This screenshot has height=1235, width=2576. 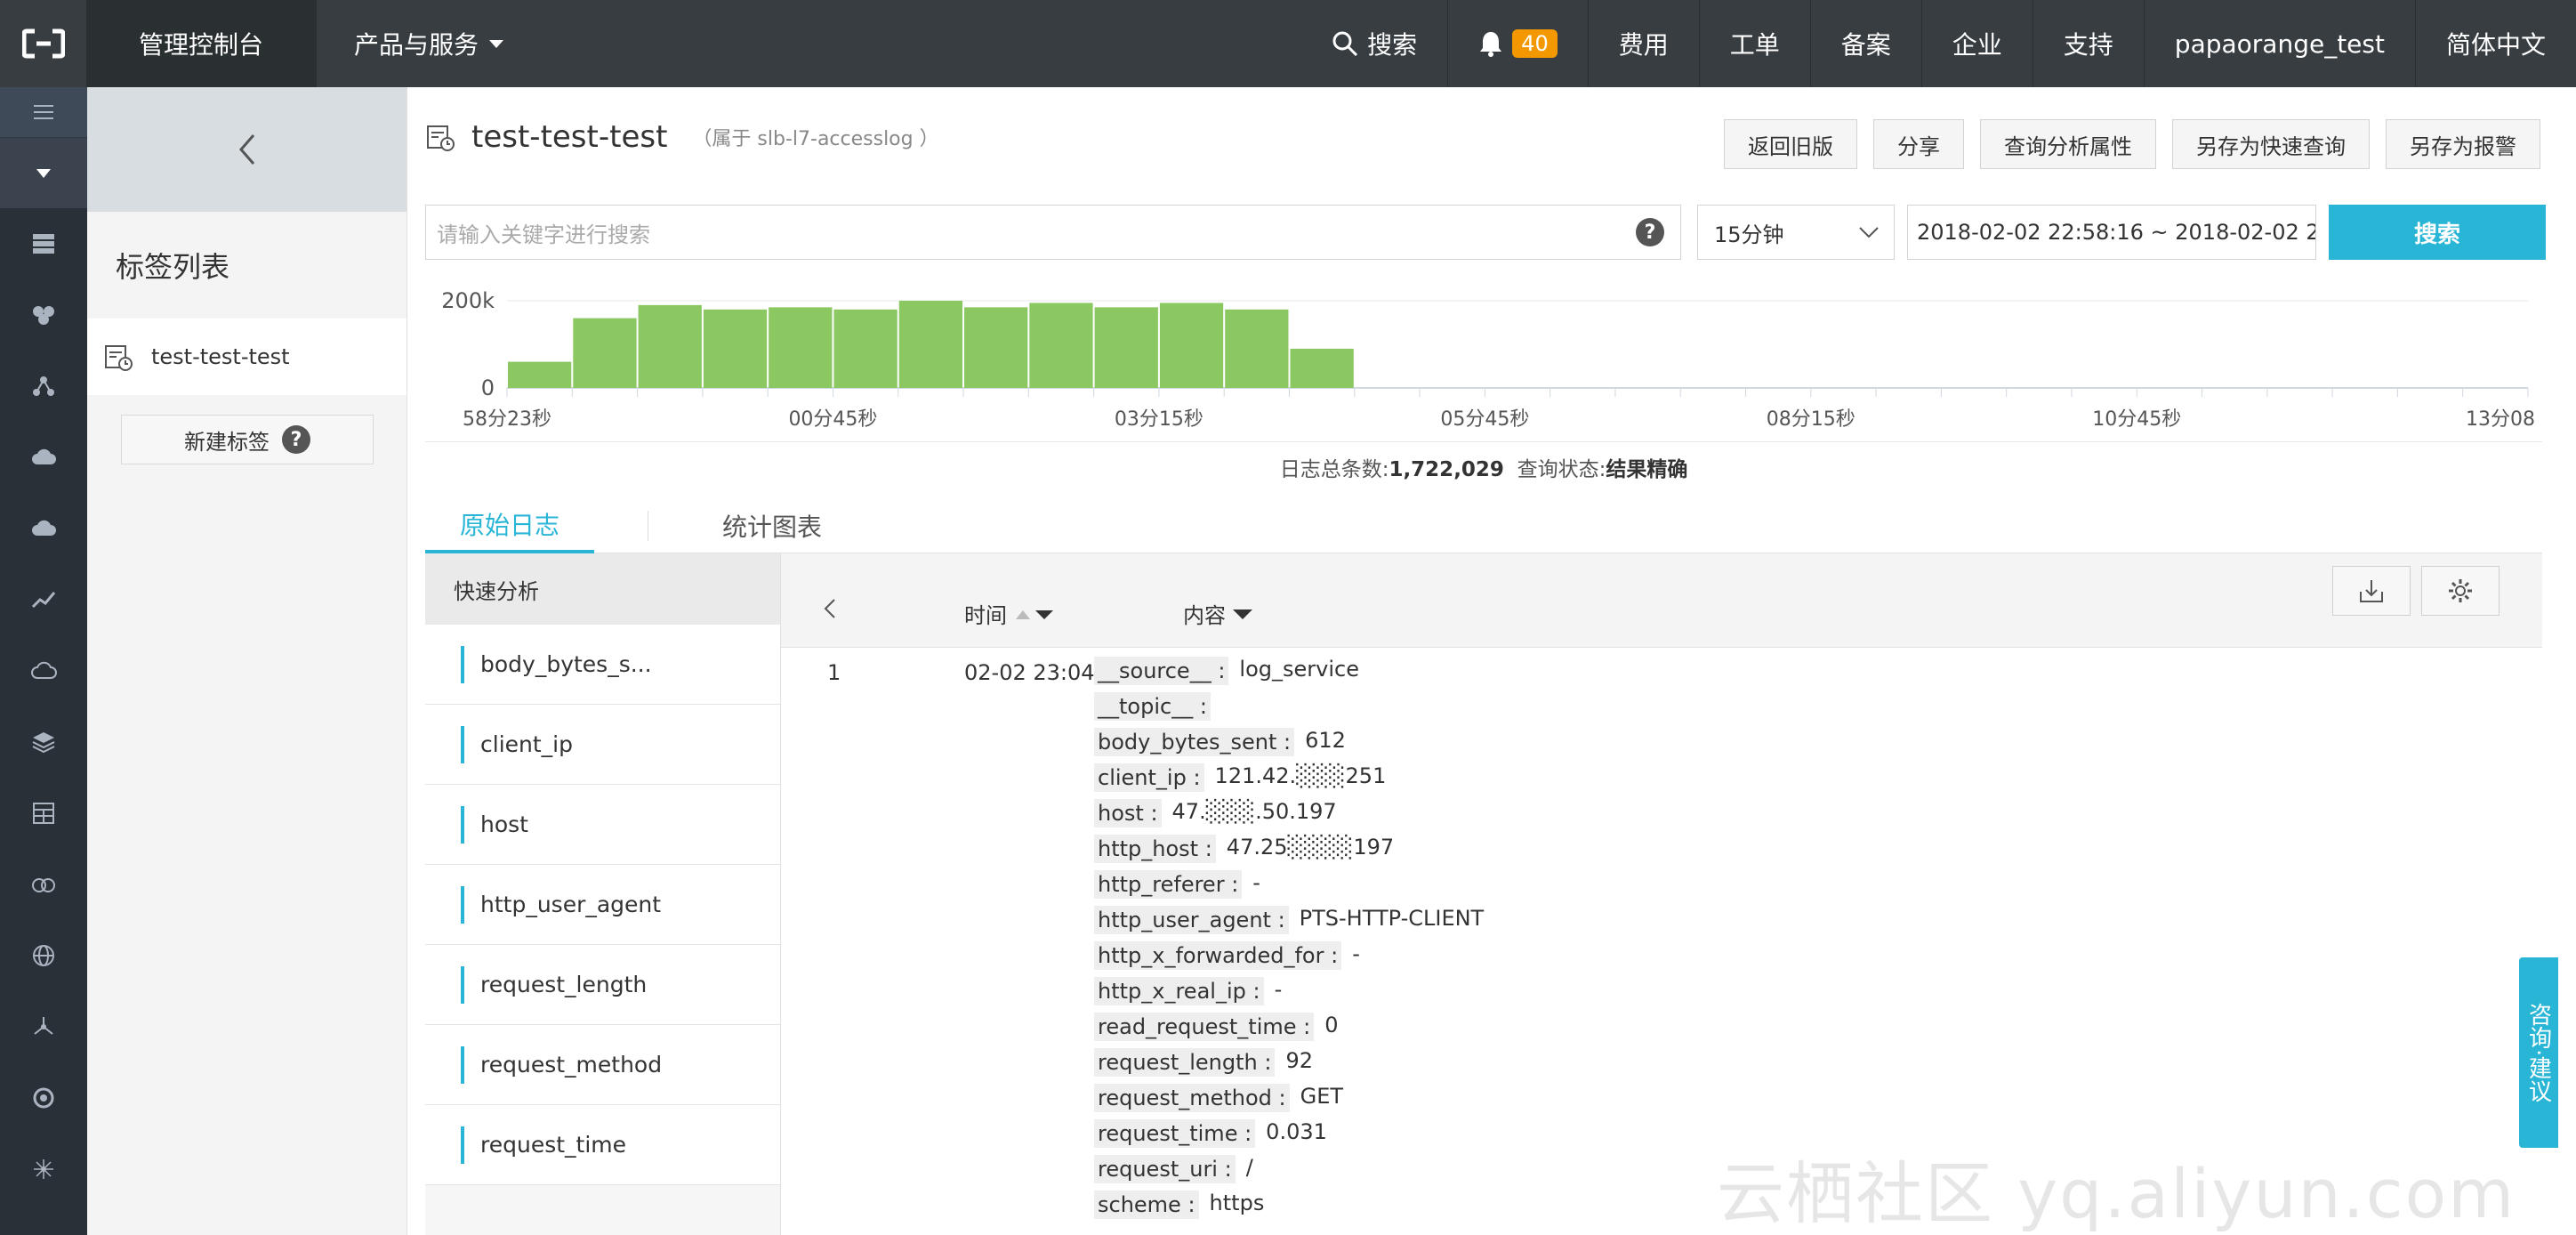 What do you see at coordinates (1204, 1027) in the screenshot?
I see `log-field-key: read_request_time :` at bounding box center [1204, 1027].